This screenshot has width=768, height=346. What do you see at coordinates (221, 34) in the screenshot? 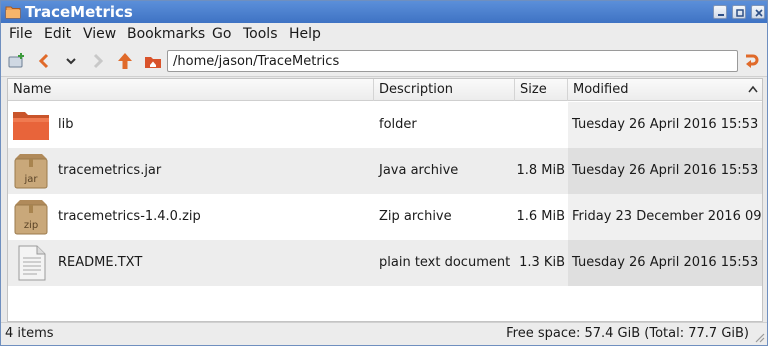
I see `menu-go: Go` at bounding box center [221, 34].